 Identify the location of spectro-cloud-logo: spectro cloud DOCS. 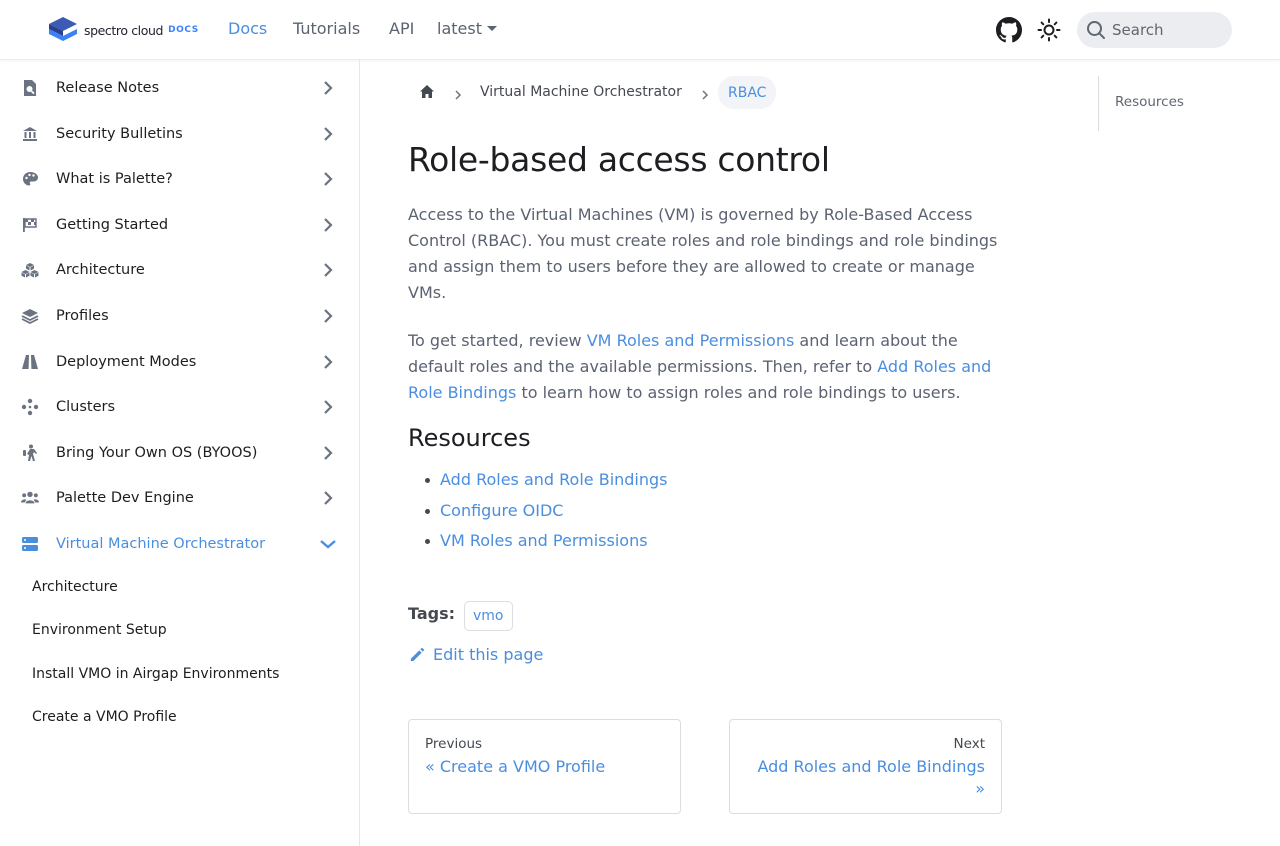
(123, 30).